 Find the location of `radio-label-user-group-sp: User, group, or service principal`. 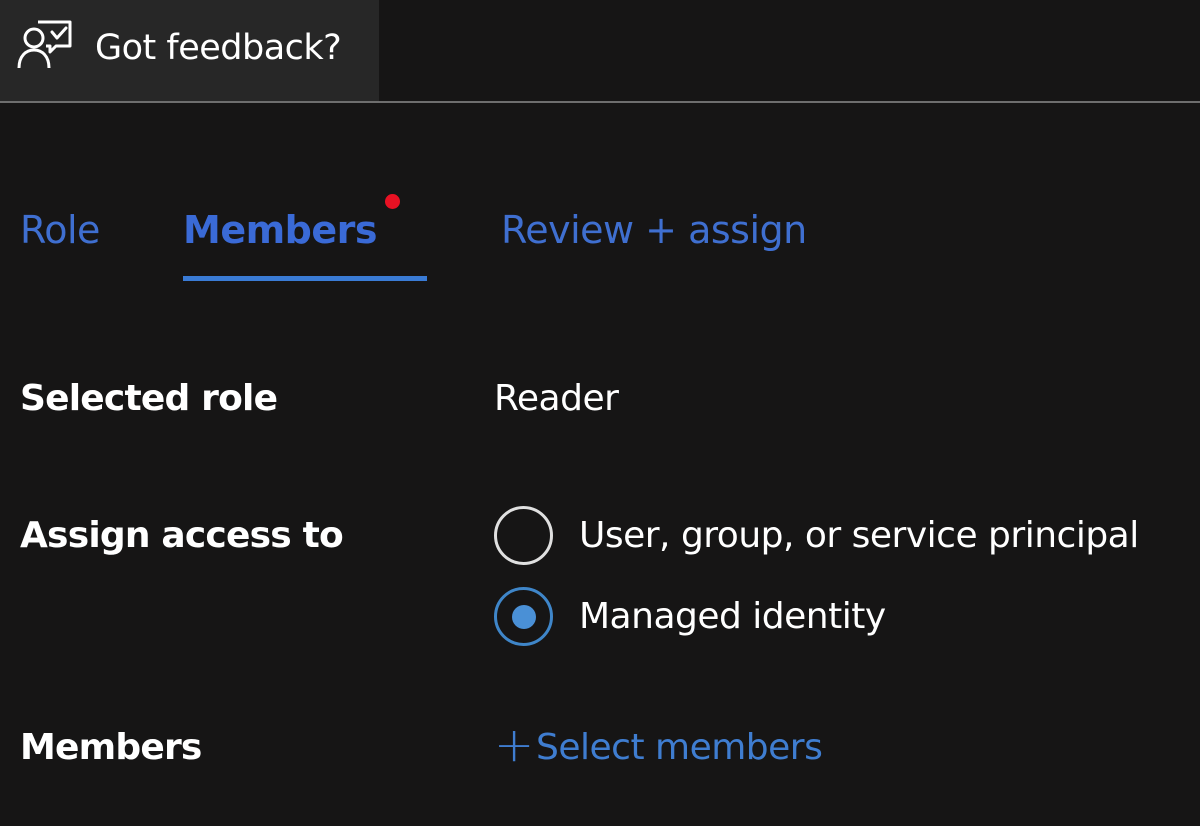

radio-label-user-group-sp: User, group, or service principal is located at coordinates (859, 536).